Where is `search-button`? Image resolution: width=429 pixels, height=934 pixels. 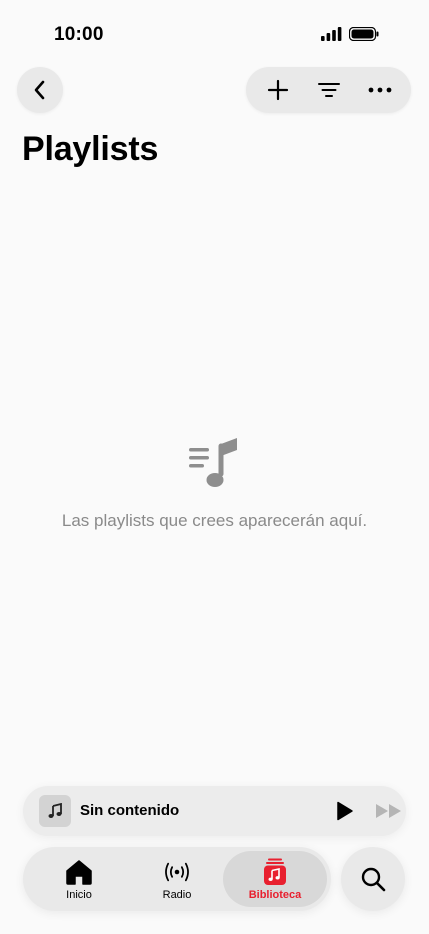
search-button is located at coordinates (373, 879).